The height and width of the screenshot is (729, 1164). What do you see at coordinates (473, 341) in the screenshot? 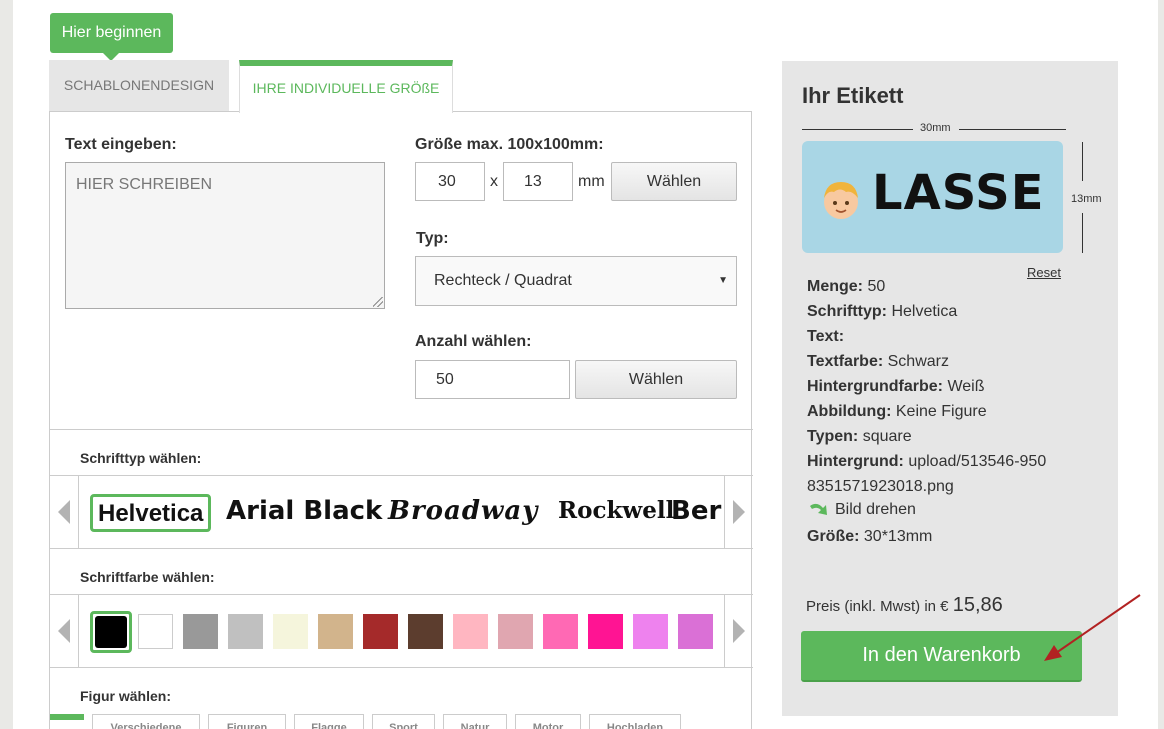
I see `quantity-label: Anzahl wählen:` at bounding box center [473, 341].